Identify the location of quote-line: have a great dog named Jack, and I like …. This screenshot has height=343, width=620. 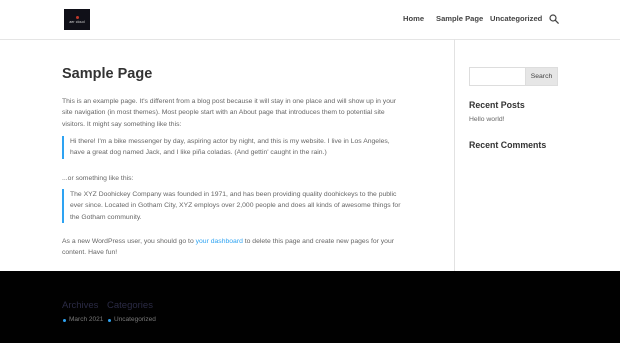
(198, 153).